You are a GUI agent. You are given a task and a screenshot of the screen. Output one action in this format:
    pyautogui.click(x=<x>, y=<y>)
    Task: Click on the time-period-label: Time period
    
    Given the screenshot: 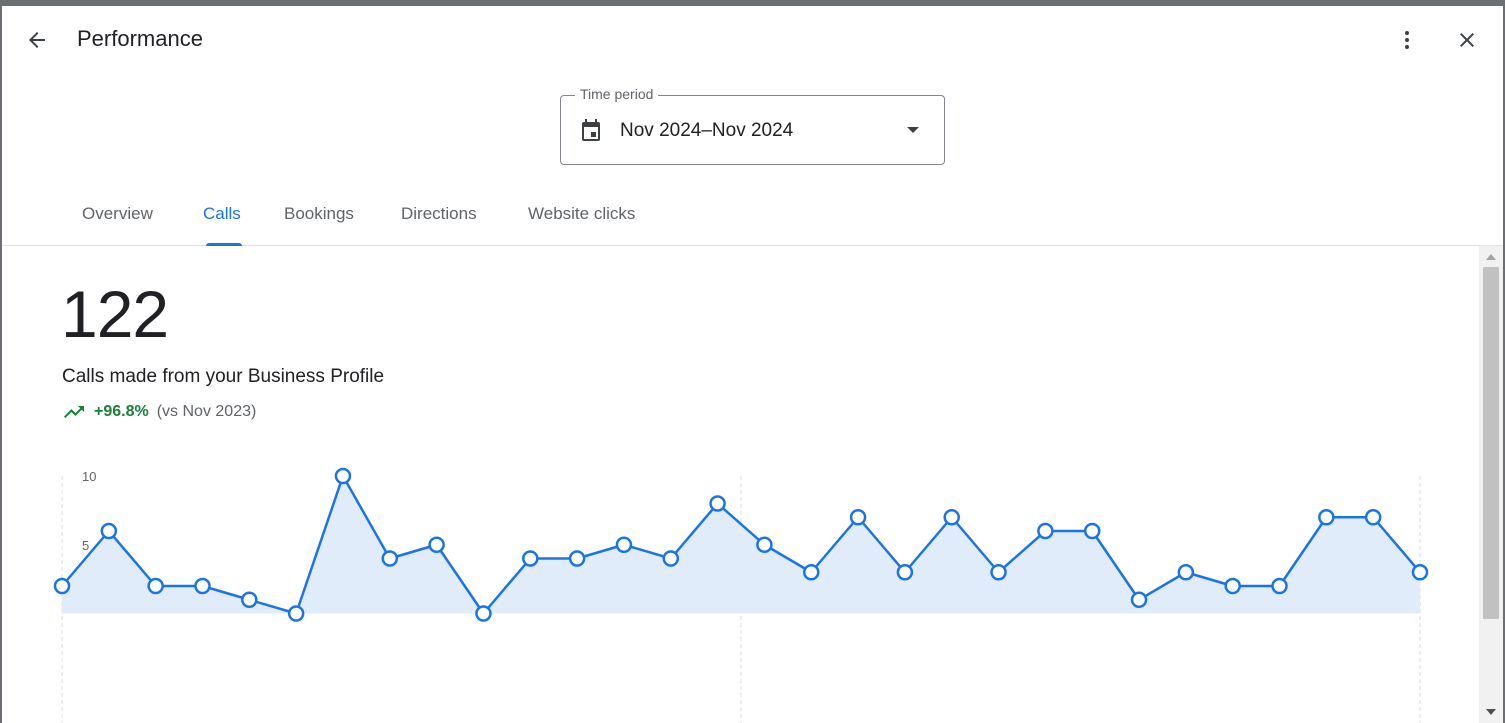 What is the action you would take?
    pyautogui.click(x=617, y=94)
    